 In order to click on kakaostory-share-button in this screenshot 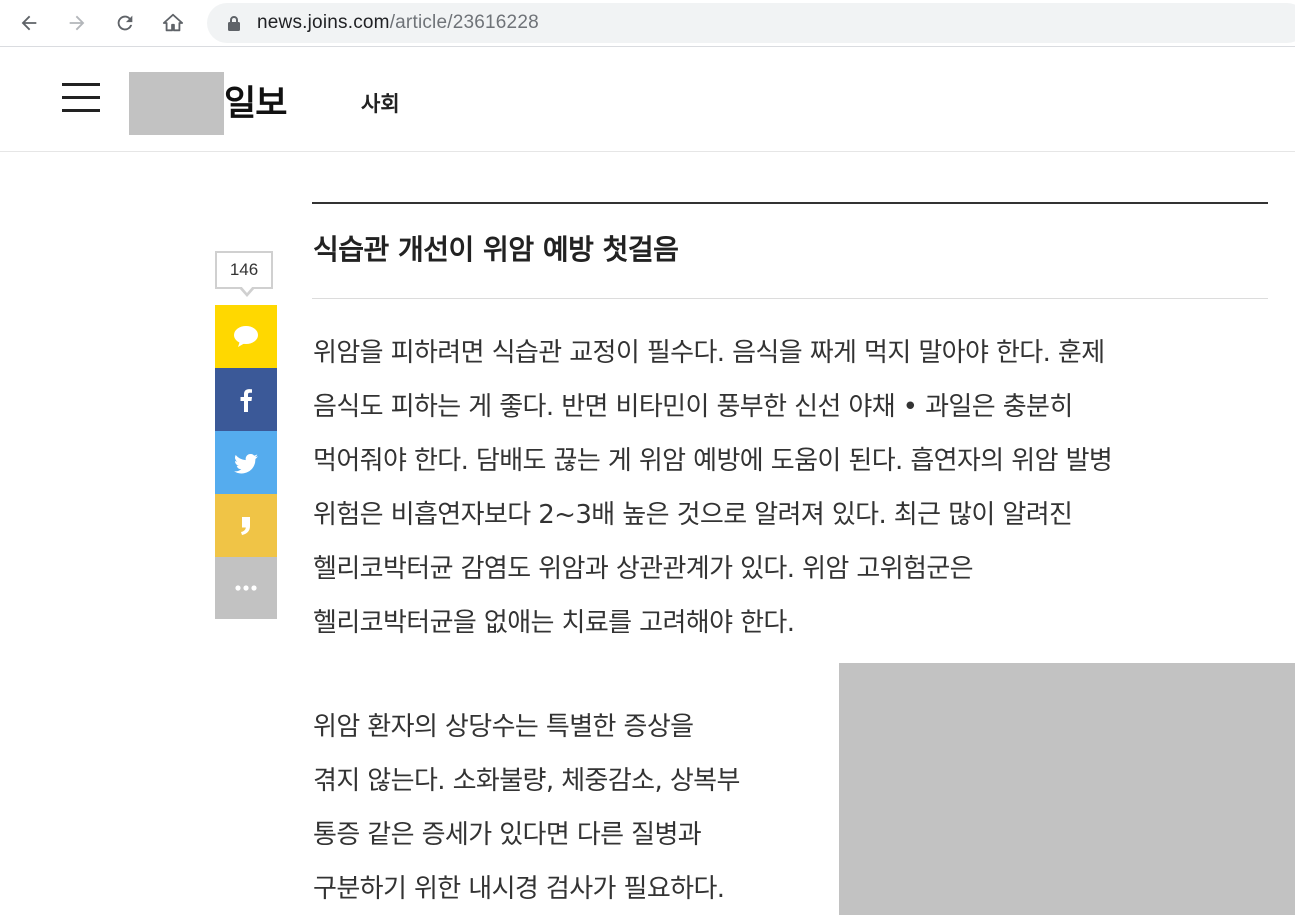, I will do `click(246, 525)`.